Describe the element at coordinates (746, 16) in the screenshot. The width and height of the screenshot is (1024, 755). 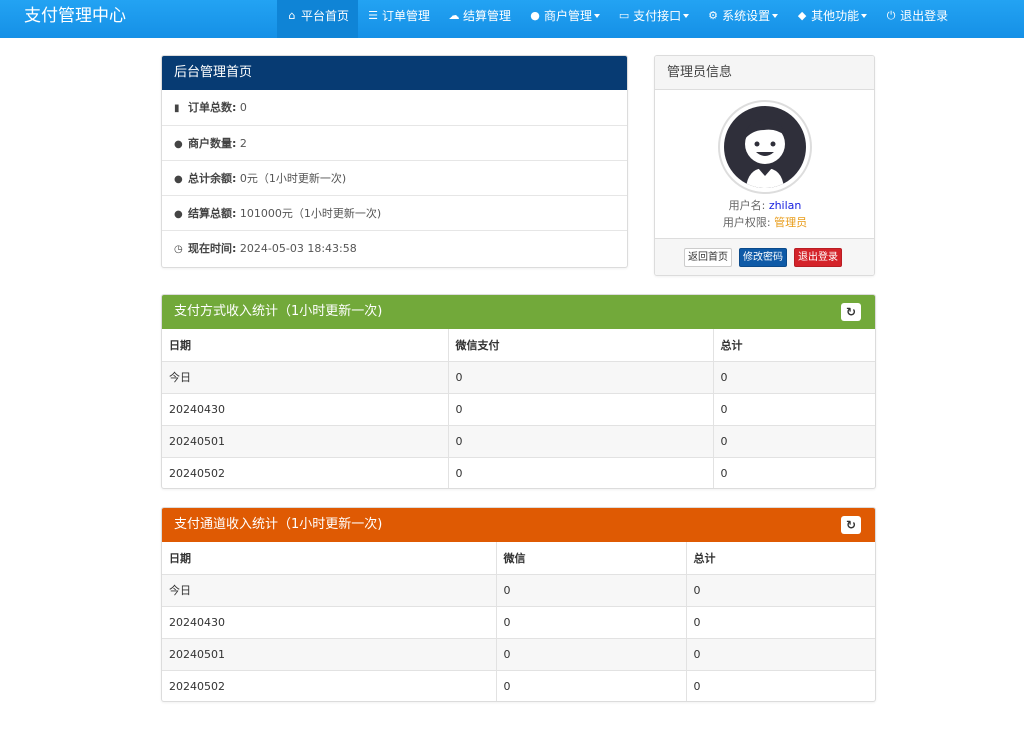
I see `nav-label: 系统设置` at that location.